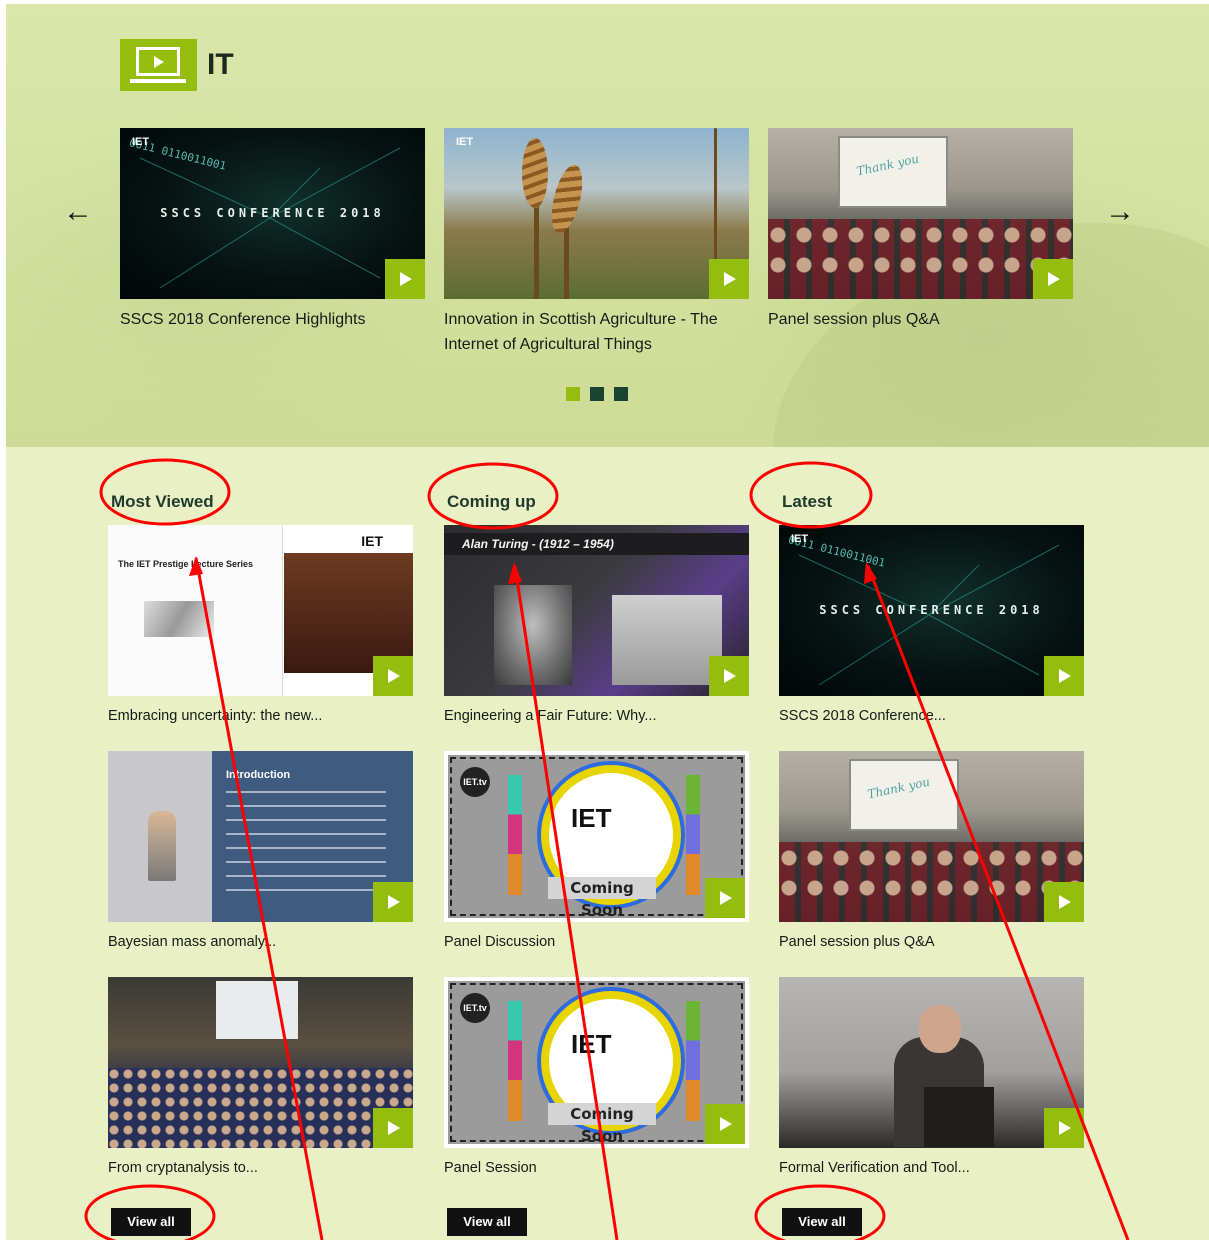  What do you see at coordinates (1120, 212) in the screenshot?
I see `arrow-right-icon: →` at bounding box center [1120, 212].